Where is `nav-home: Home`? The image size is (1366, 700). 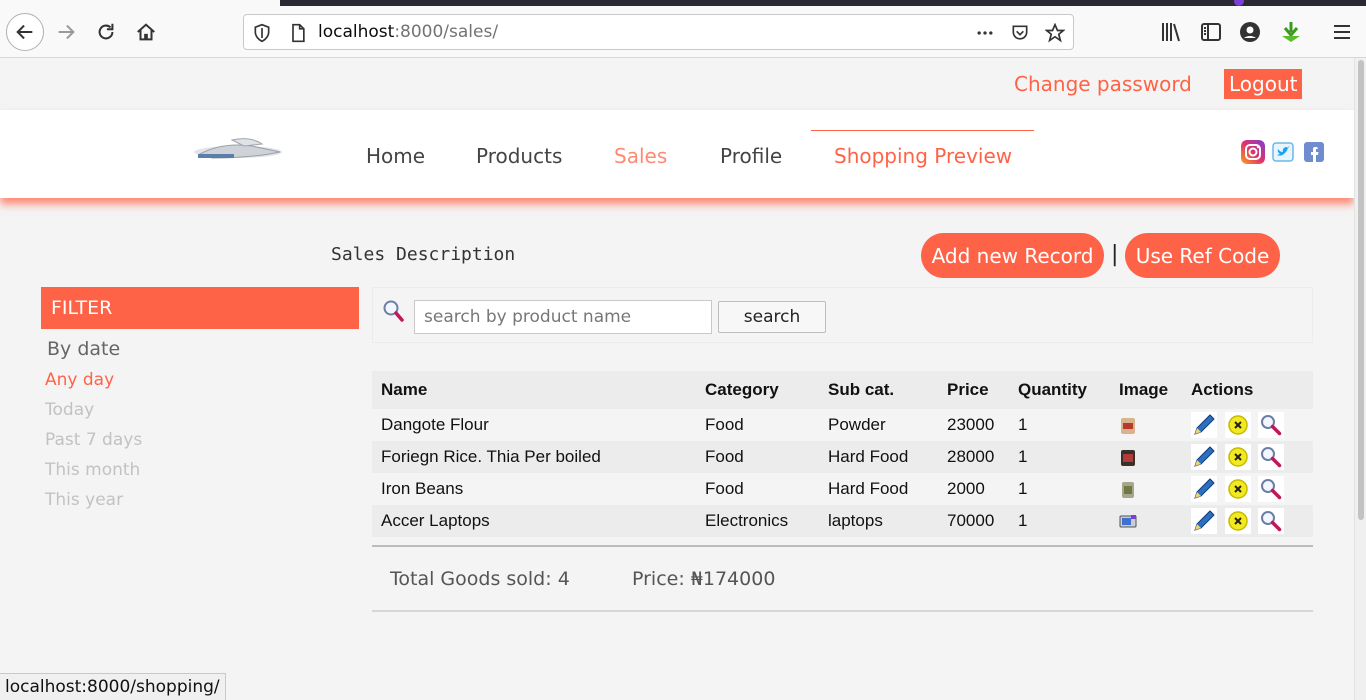
nav-home: Home is located at coordinates (395, 156).